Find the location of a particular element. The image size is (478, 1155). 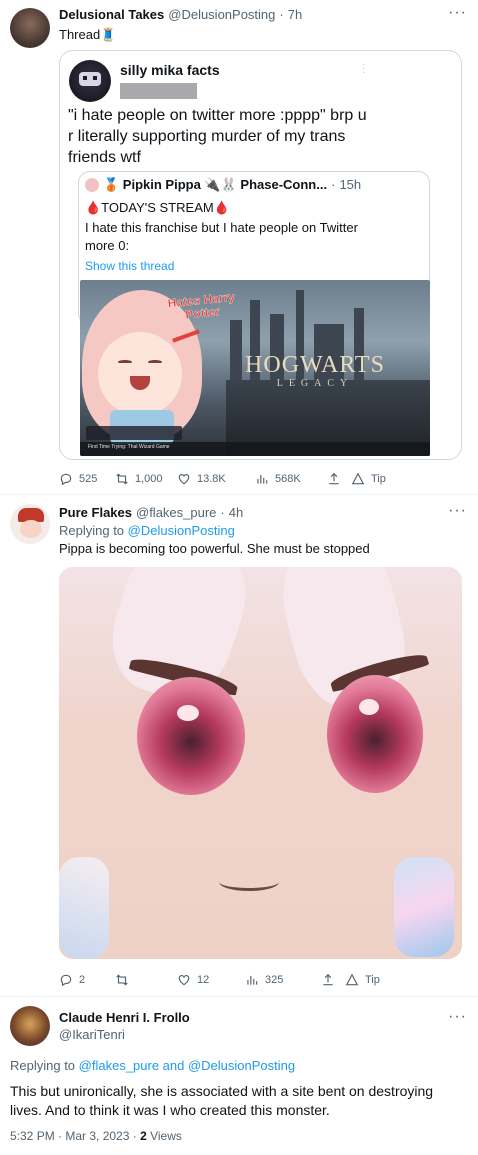

game-logo-sub: LEGACY is located at coordinates (315, 383).